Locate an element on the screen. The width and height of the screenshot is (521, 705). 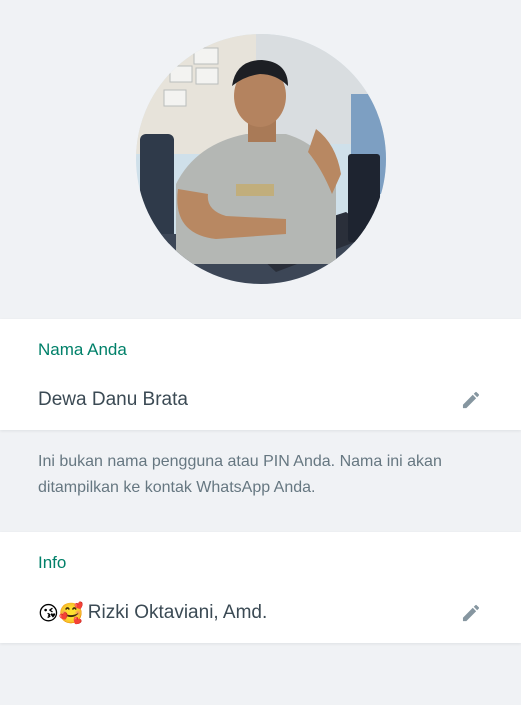
name-value: Dewa Danu Brata is located at coordinates (113, 399).